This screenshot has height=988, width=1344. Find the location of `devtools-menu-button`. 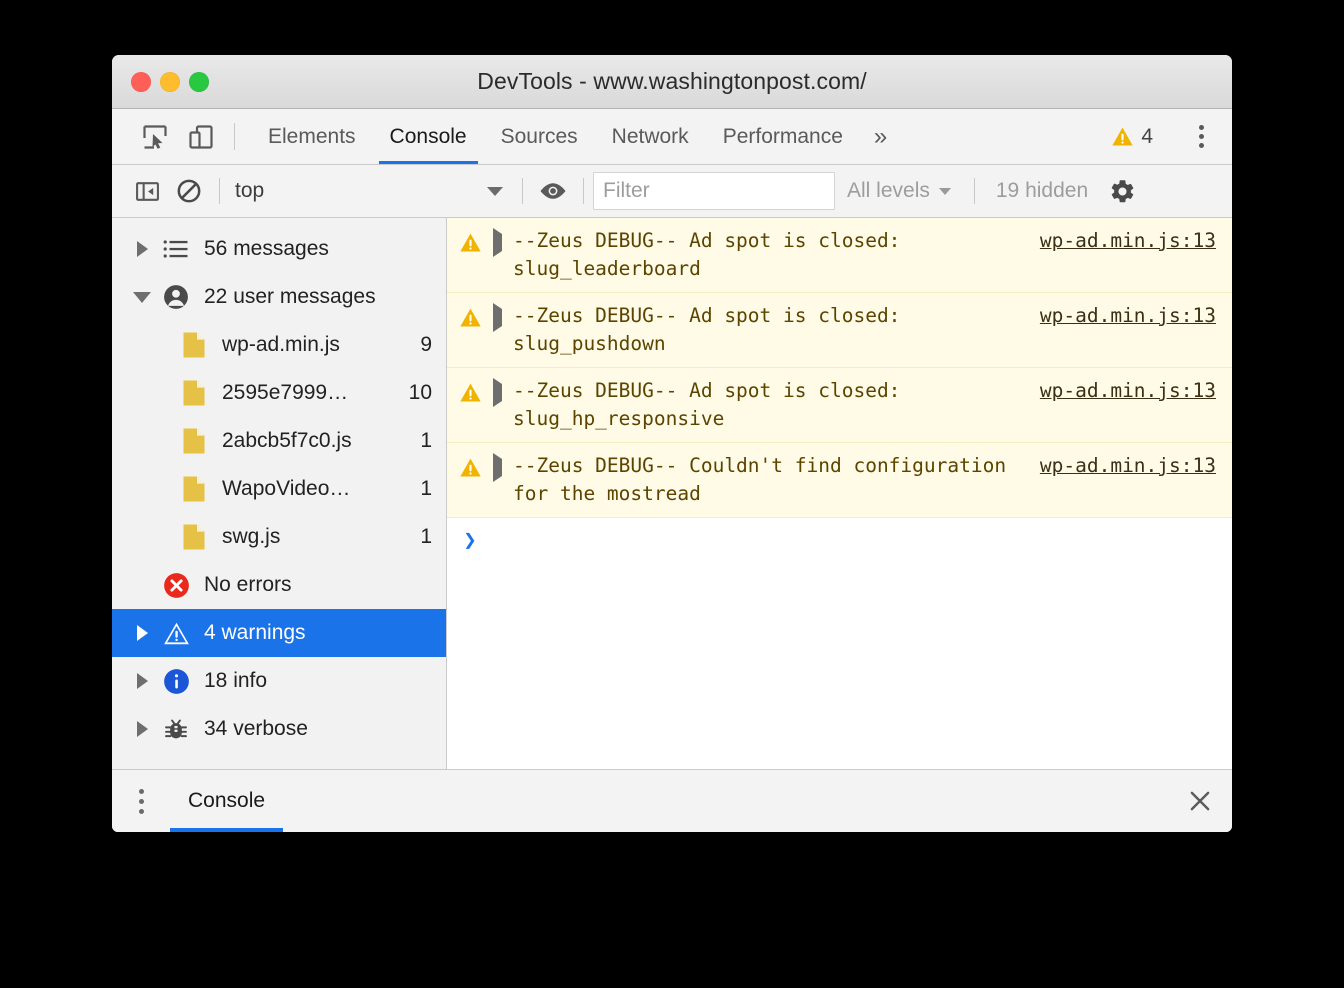

devtools-menu-button is located at coordinates (1201, 136).